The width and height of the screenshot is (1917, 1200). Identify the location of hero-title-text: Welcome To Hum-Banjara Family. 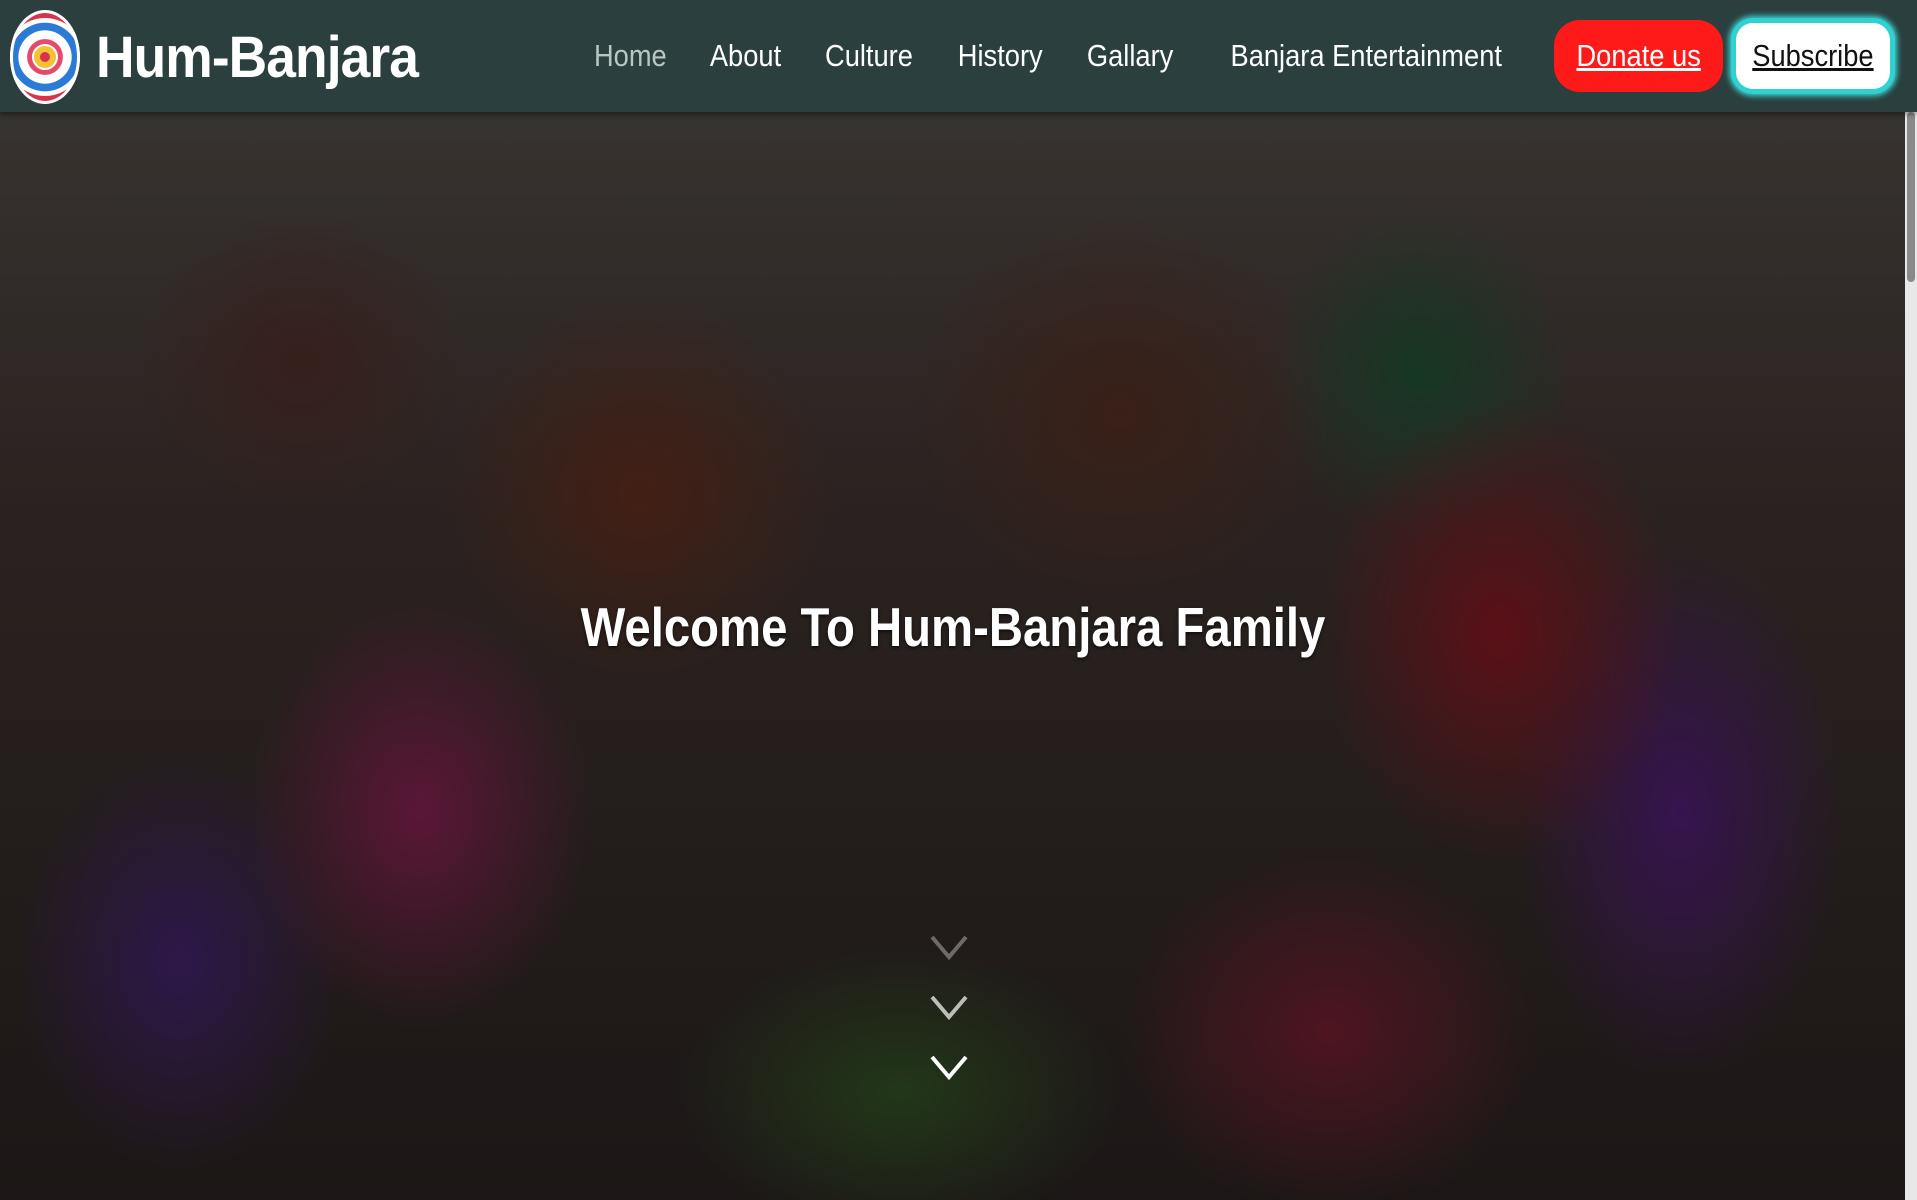
(952, 626).